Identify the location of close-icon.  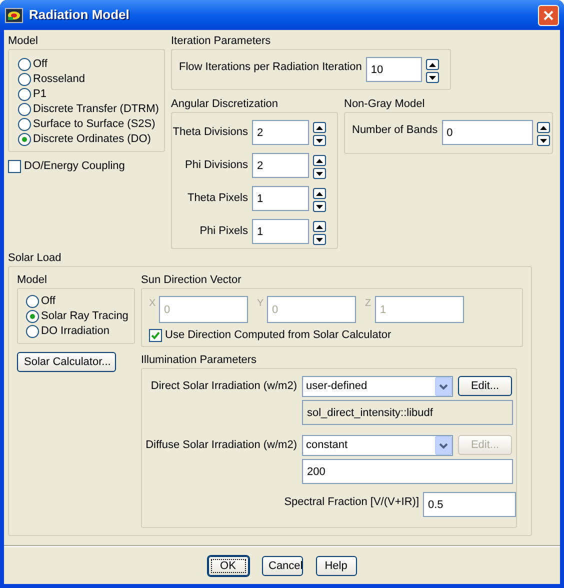
(548, 15).